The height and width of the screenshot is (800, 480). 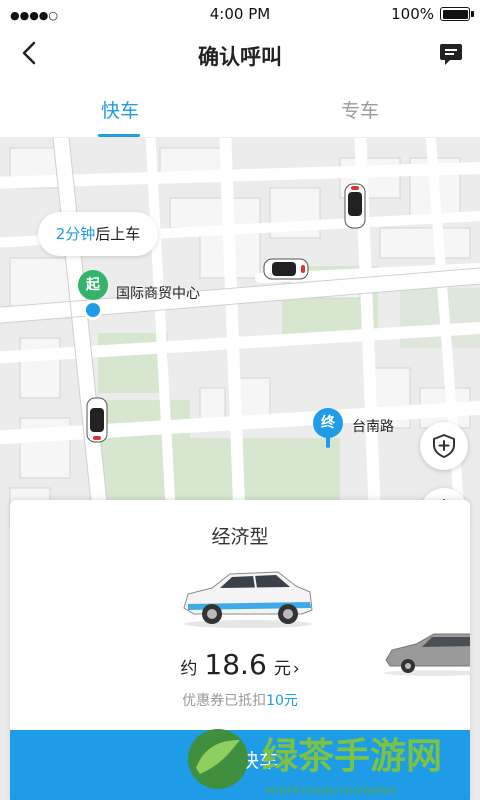 I want to click on chevron-right-icon: ›, so click(x=296, y=669).